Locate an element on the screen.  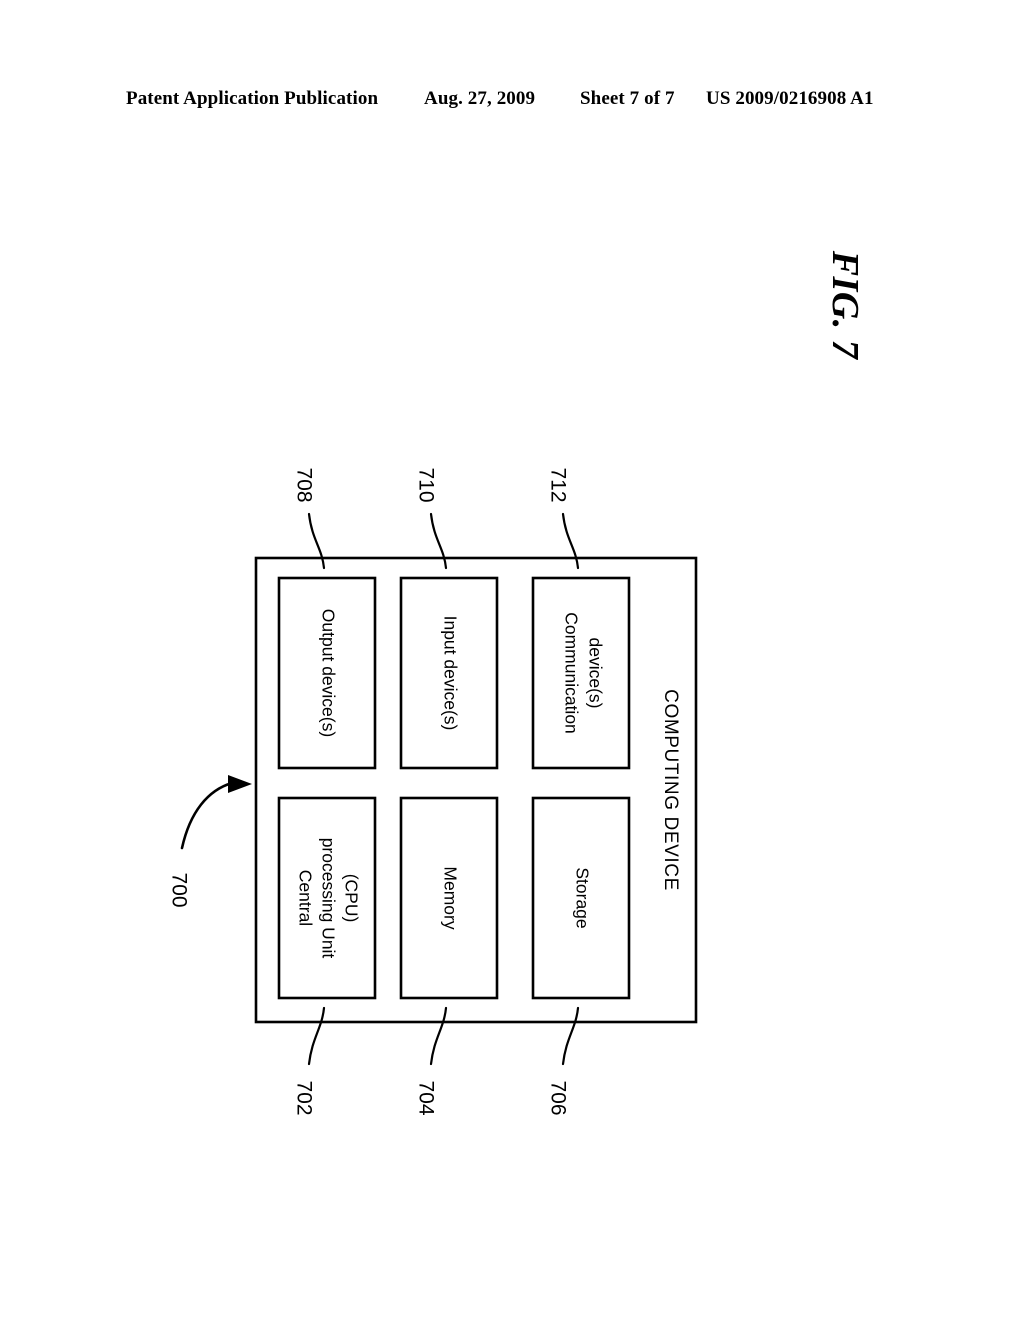
block-cpu-label-line2: processing Unit is located at coordinates (328, 898).